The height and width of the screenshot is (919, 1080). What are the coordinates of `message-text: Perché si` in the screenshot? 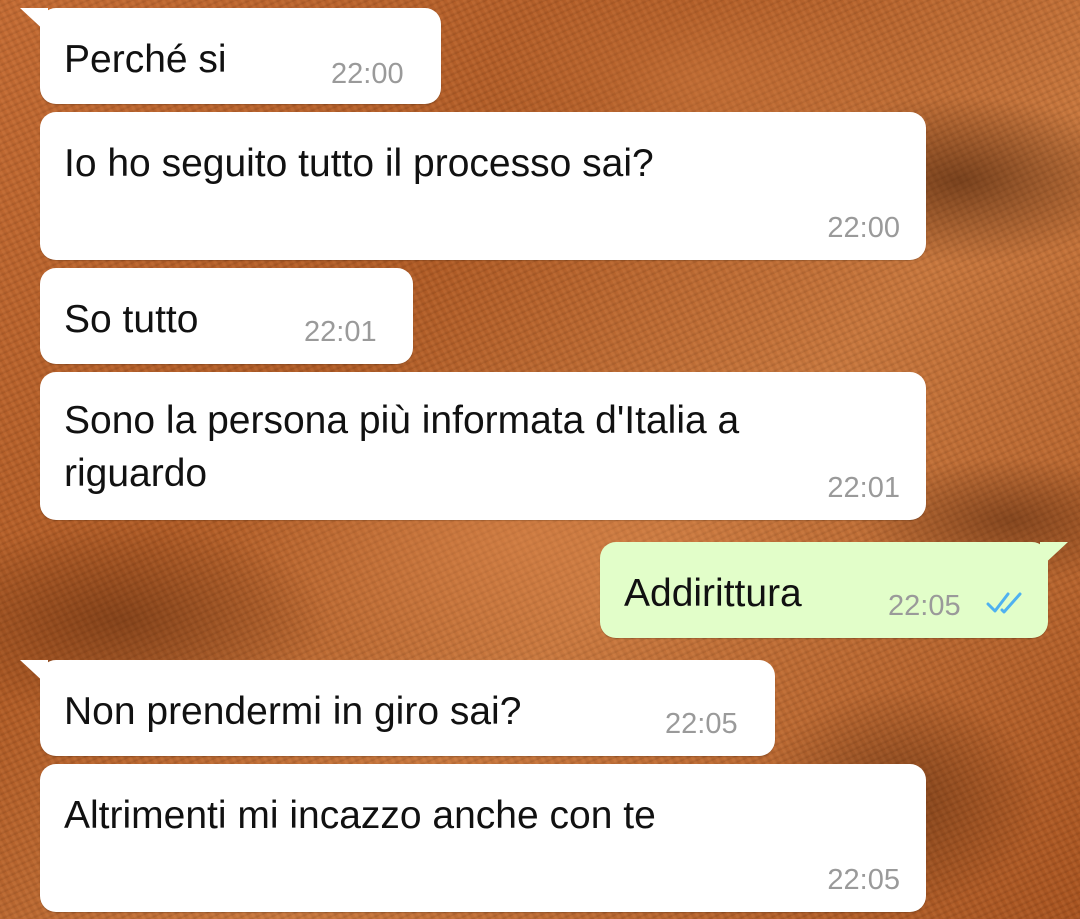 It's located at (145, 59).